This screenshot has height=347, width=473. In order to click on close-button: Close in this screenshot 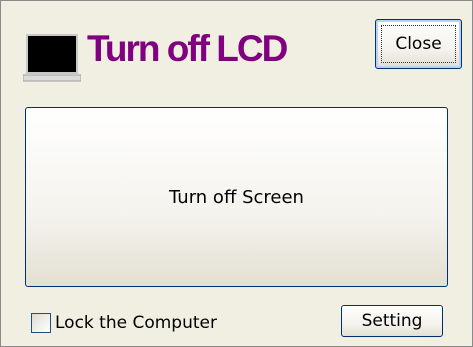, I will do `click(418, 44)`.